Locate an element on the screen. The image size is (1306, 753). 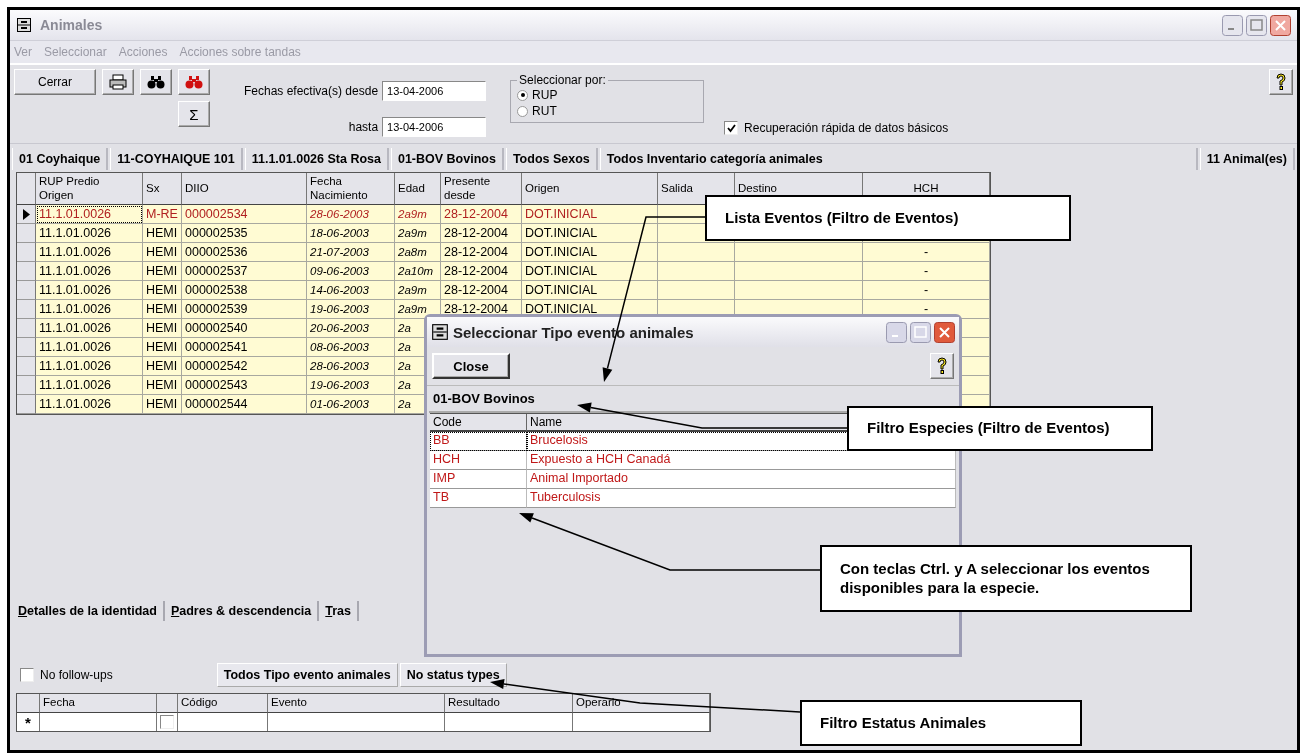
table-cell: 20-06-2003 is located at coordinates (351, 328).